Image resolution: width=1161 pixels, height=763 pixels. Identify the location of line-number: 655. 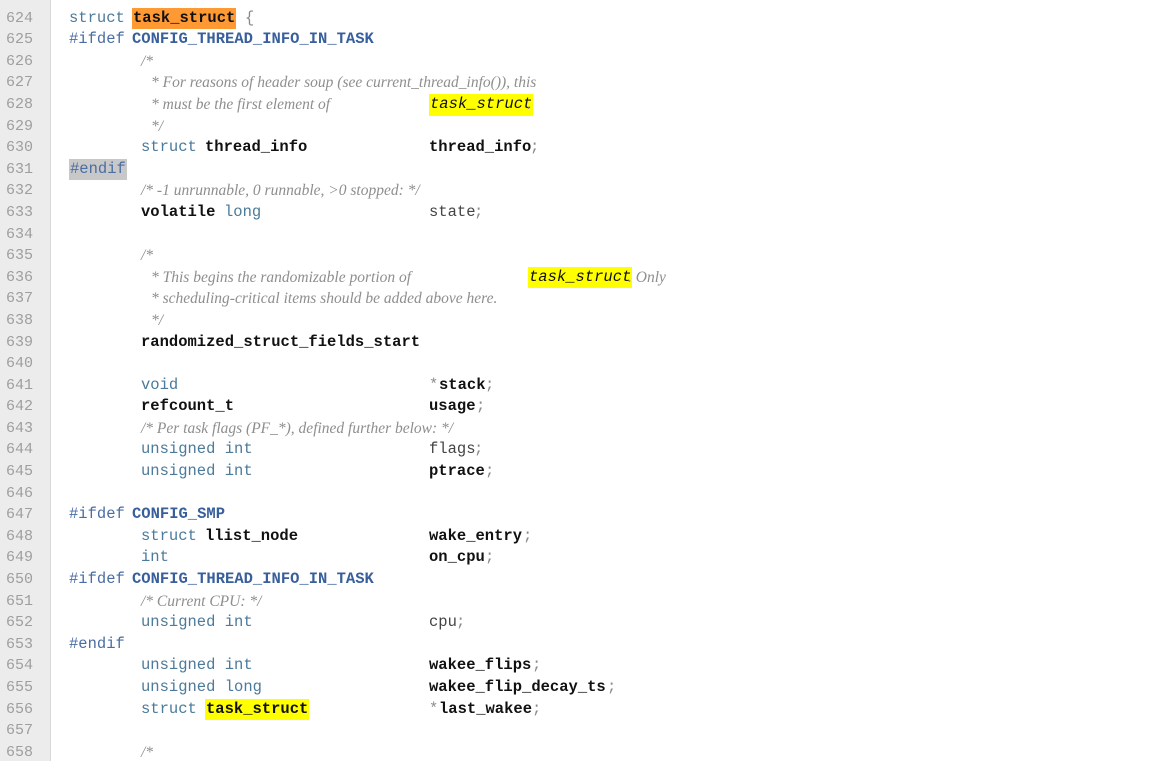
(20, 687).